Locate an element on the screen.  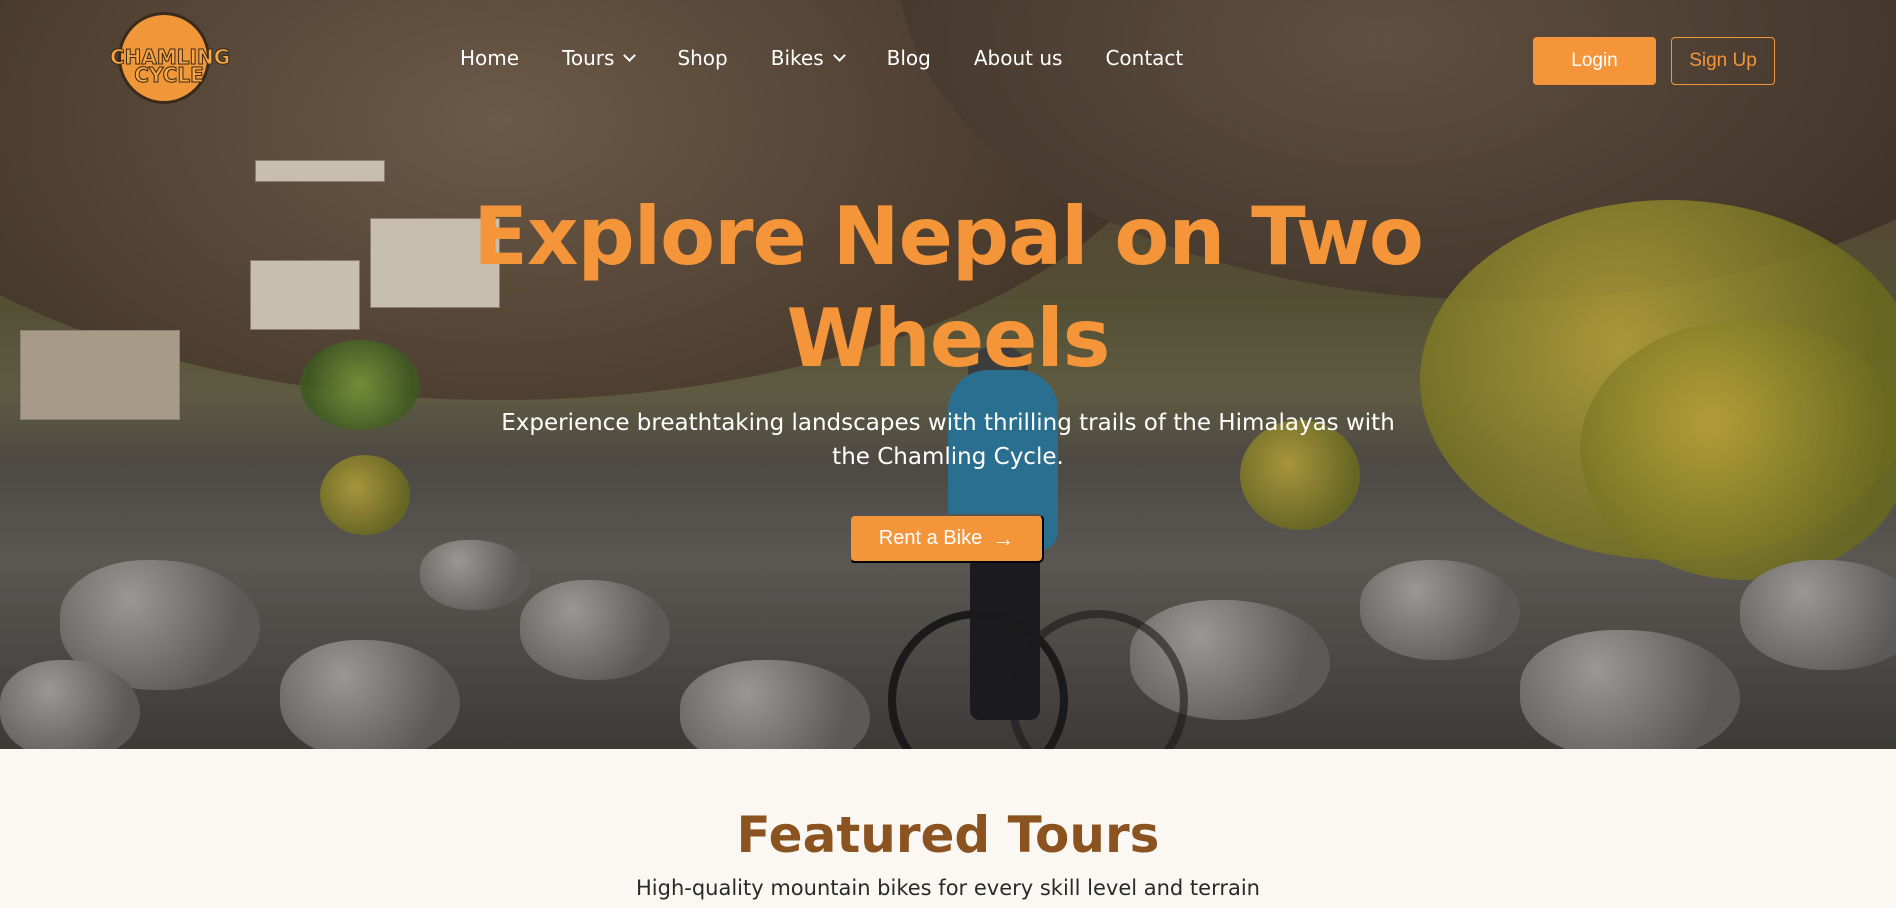
nav-about-label: About us is located at coordinates (1018, 58).